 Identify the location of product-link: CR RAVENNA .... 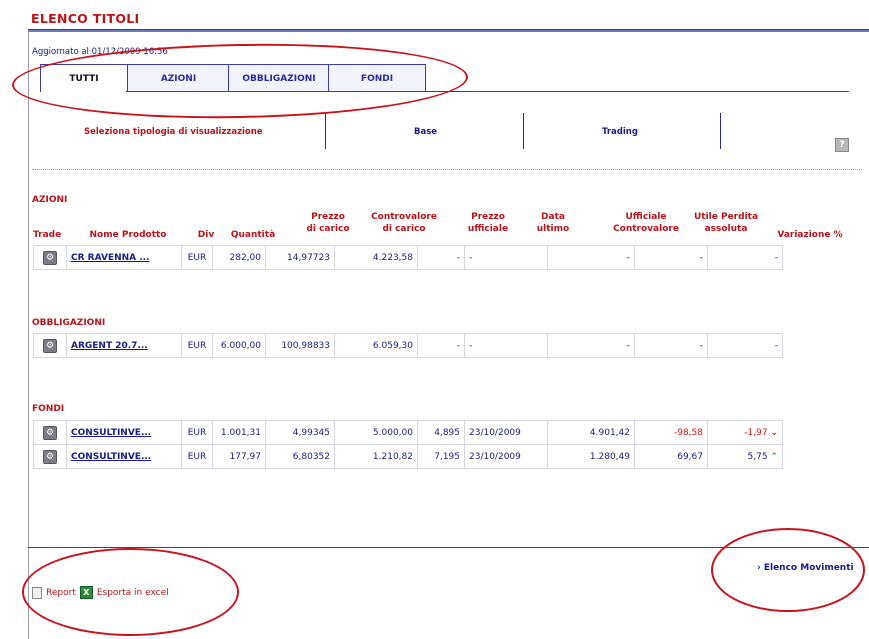
(110, 258).